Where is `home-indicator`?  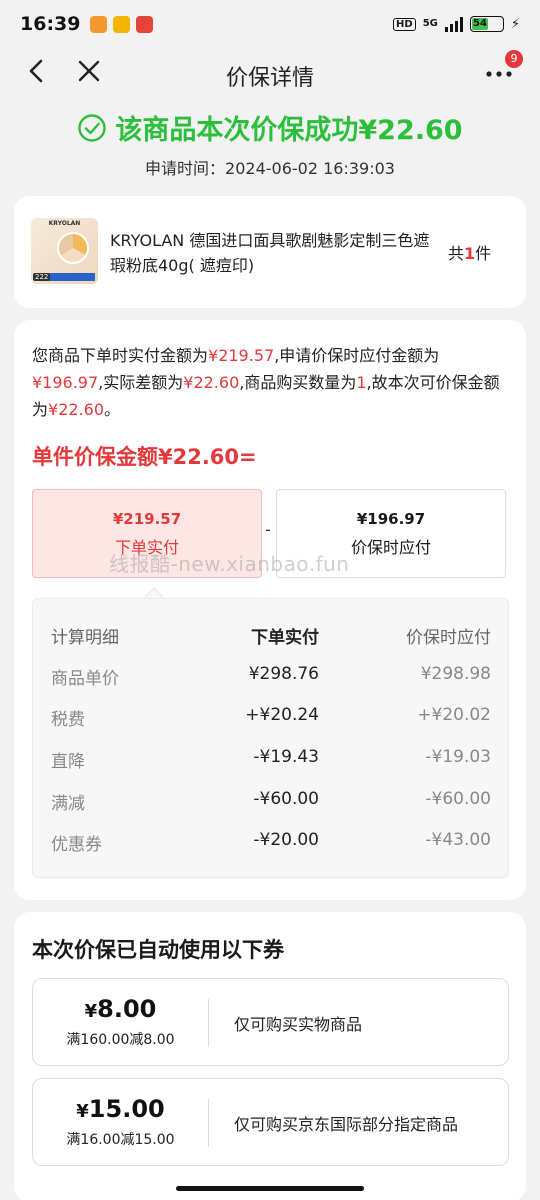 home-indicator is located at coordinates (270, 1188).